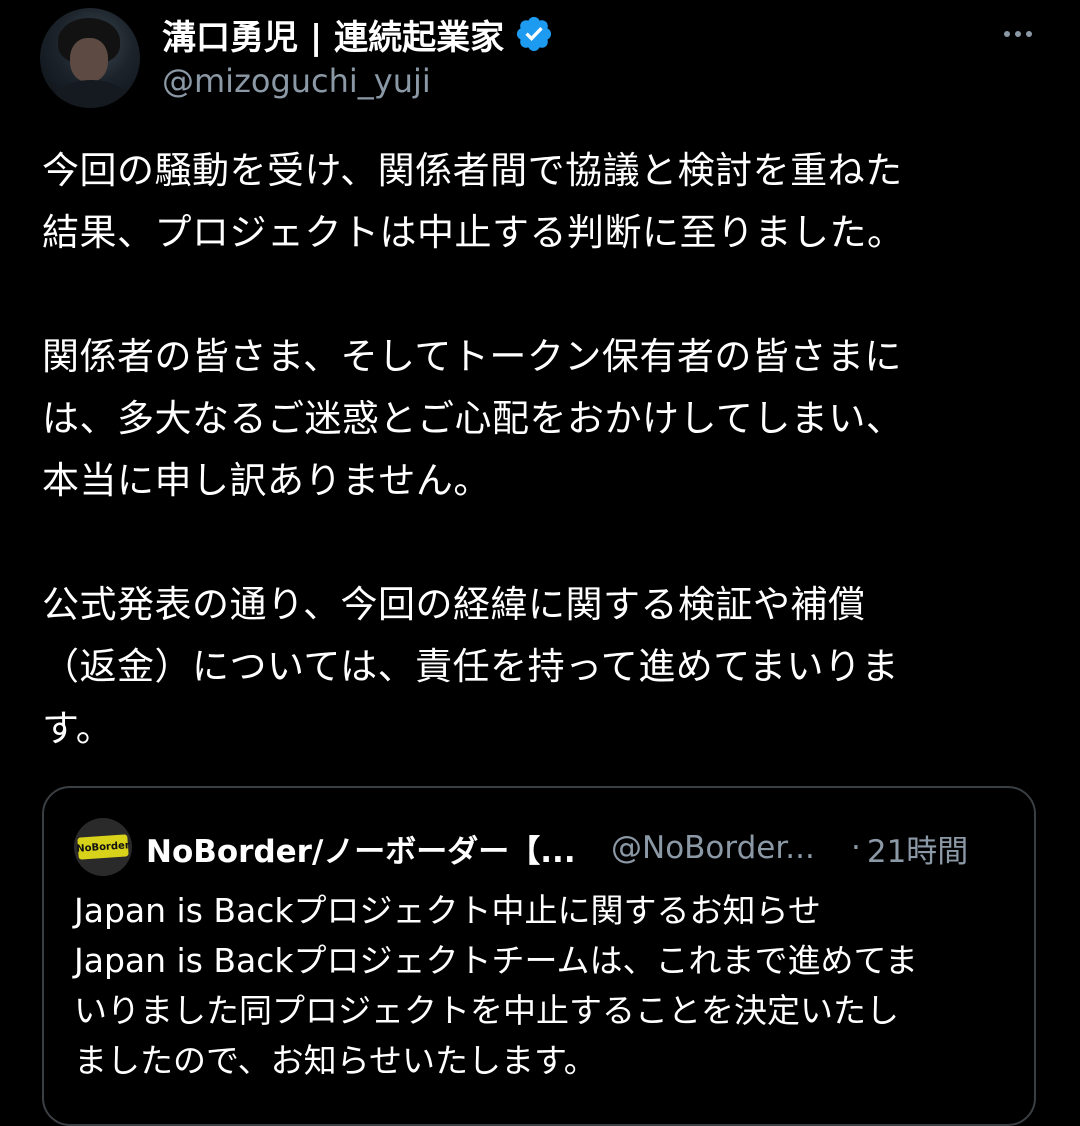 Image resolution: width=1080 pixels, height=1126 pixels. Describe the element at coordinates (454, 604) in the screenshot. I see `tweet-line: 公式発表の通り、今回の経緯に関する検証や補償` at that location.